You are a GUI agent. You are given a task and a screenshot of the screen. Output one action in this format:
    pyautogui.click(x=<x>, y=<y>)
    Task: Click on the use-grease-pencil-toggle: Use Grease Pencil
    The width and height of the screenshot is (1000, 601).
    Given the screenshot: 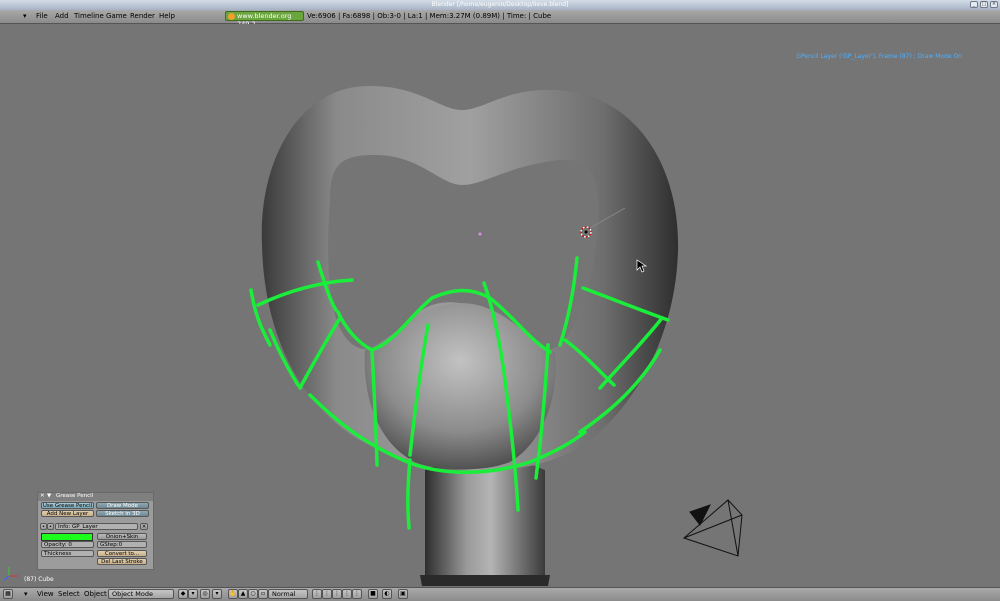 What is the action you would take?
    pyautogui.click(x=67, y=505)
    